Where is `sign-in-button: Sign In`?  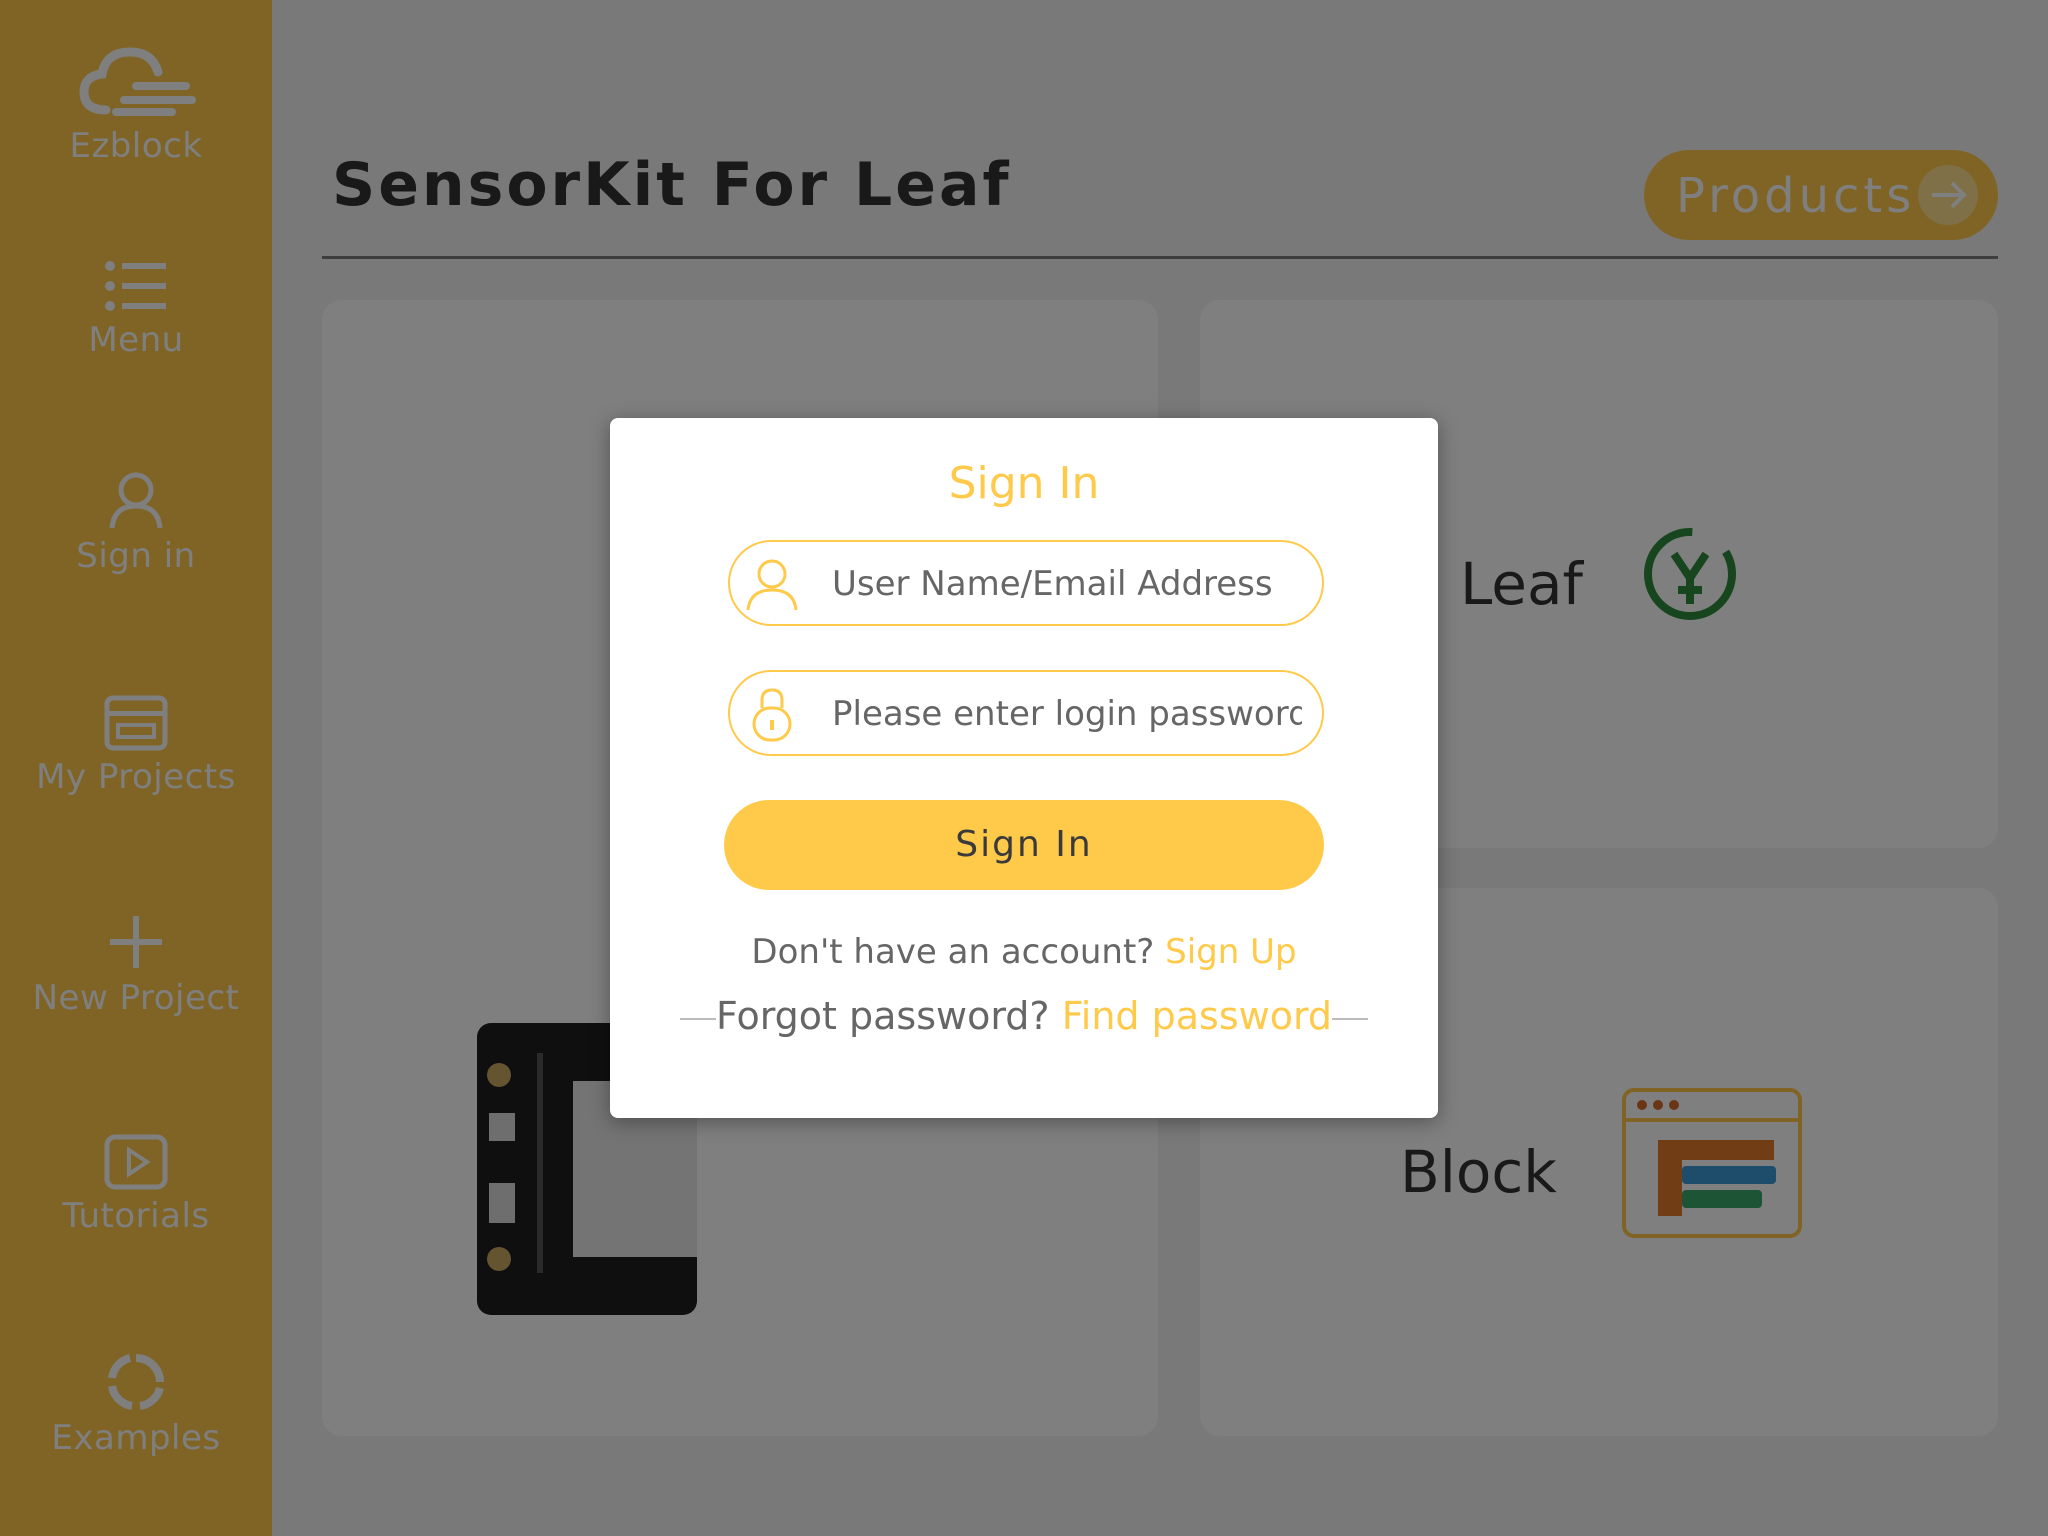 sign-in-button: Sign In is located at coordinates (1024, 845).